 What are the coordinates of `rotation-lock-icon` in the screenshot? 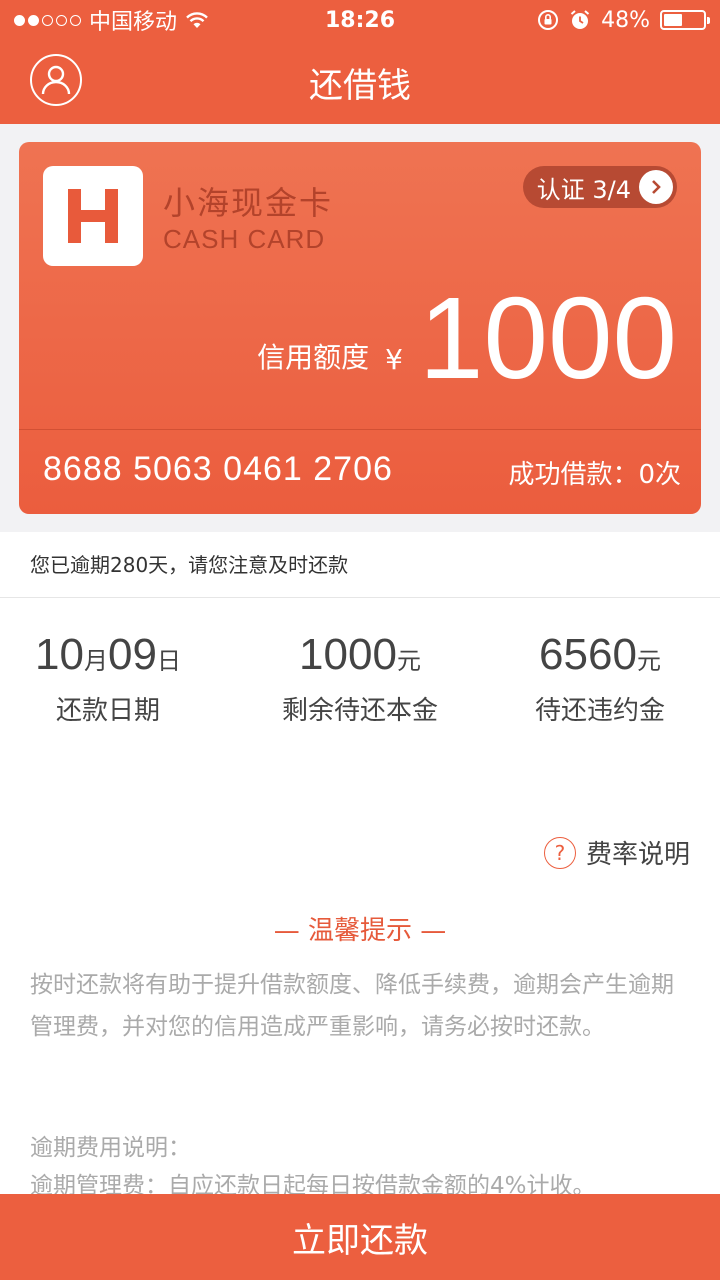 It's located at (548, 20).